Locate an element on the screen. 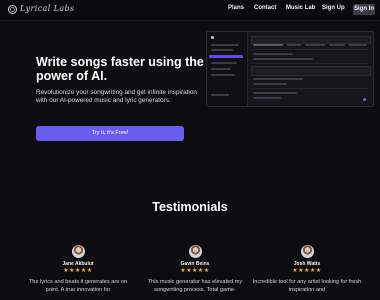 This screenshot has height=300, width=380. screenshot-sidebar is located at coordinates (227, 69).